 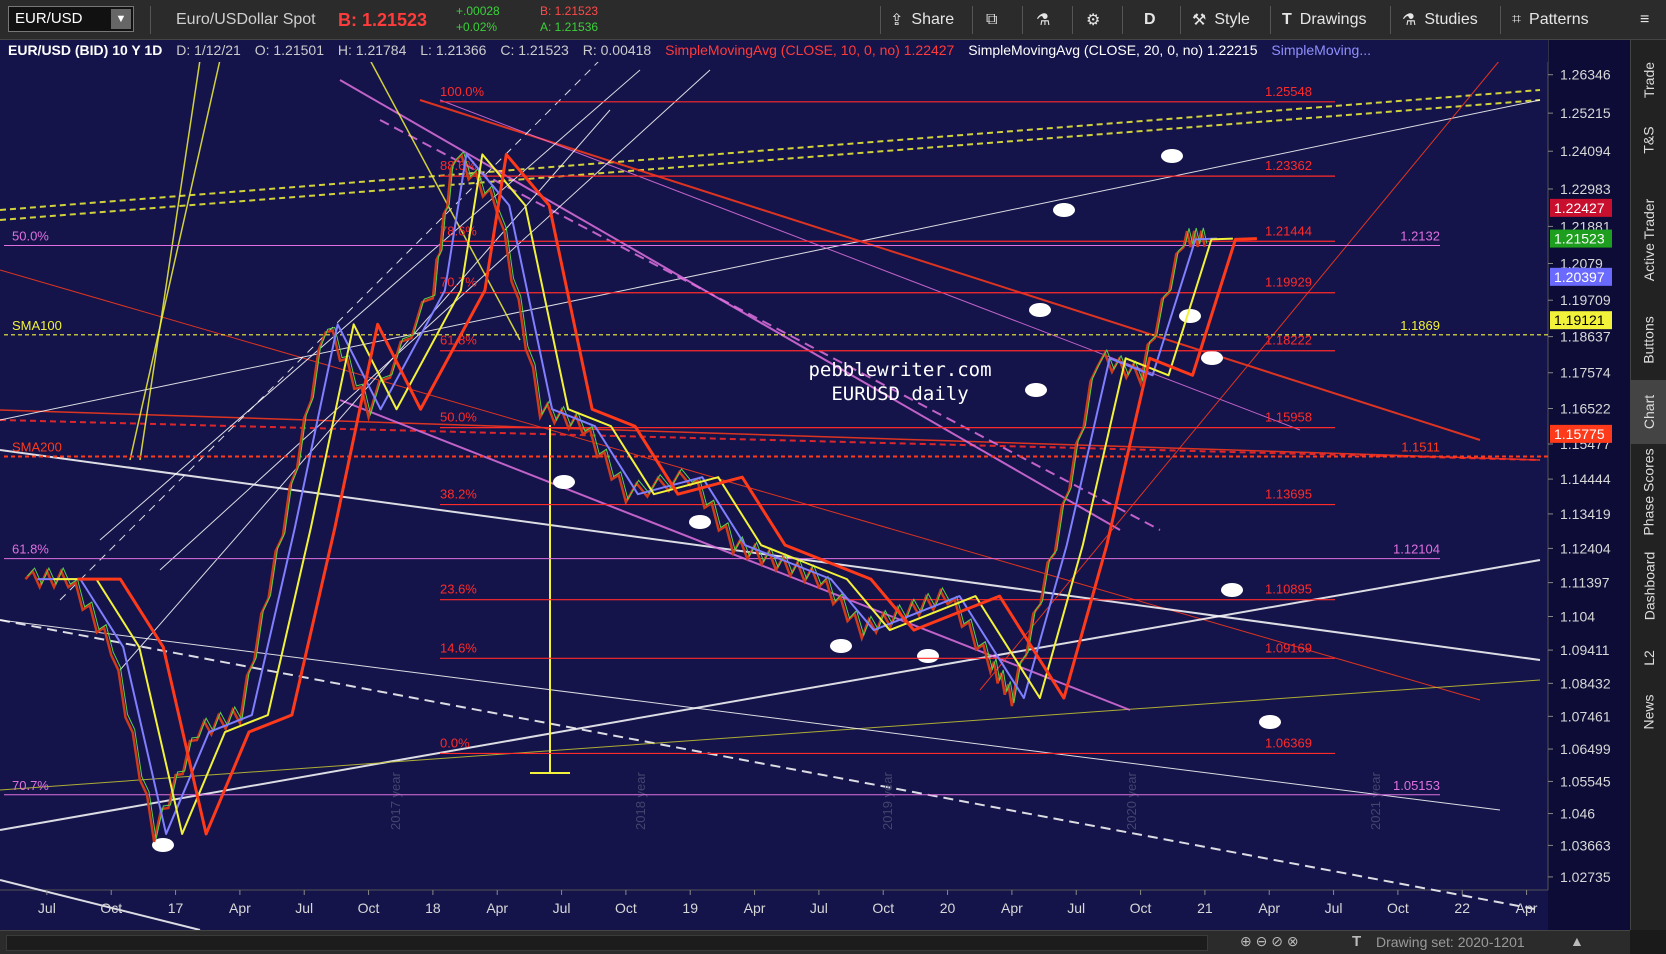 I want to click on sidebar-tab-news: News, so click(x=1648, y=712).